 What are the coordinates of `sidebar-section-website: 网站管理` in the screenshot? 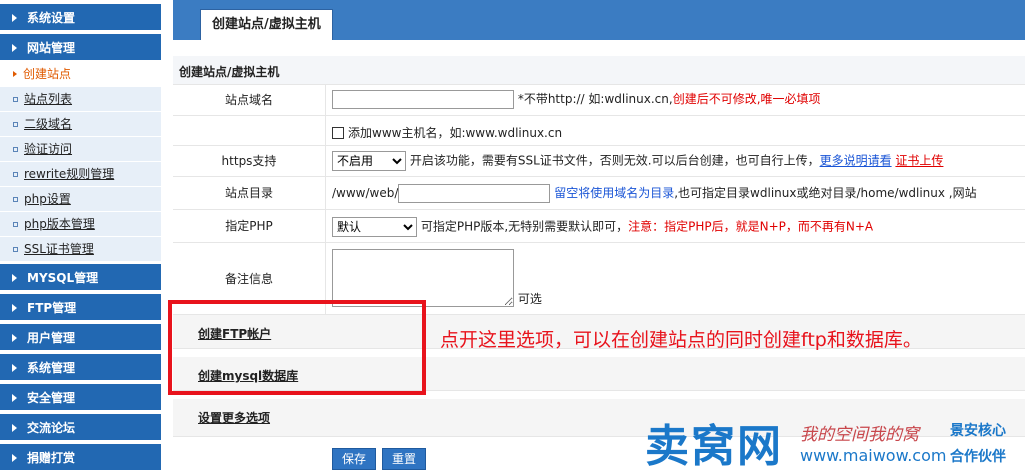 It's located at (80, 48).